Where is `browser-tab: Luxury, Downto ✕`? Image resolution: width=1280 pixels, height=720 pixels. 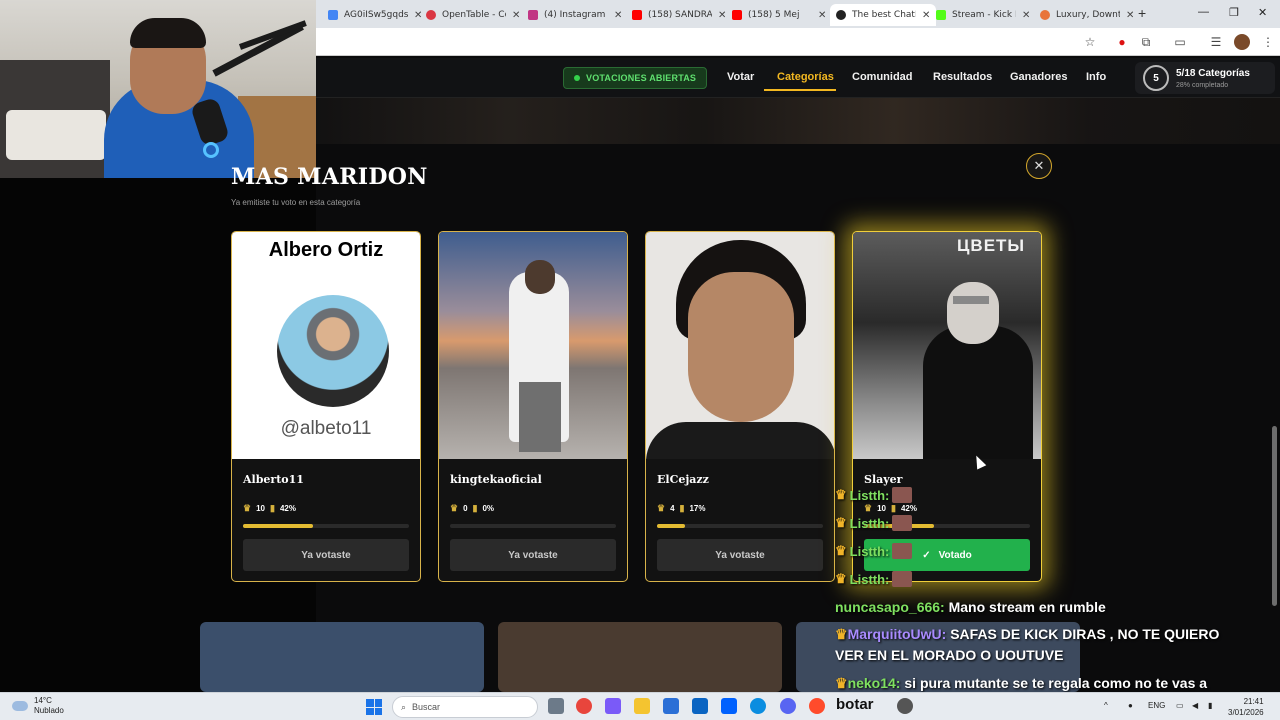 browser-tab: Luxury, Downto ✕ is located at coordinates (1087, 15).